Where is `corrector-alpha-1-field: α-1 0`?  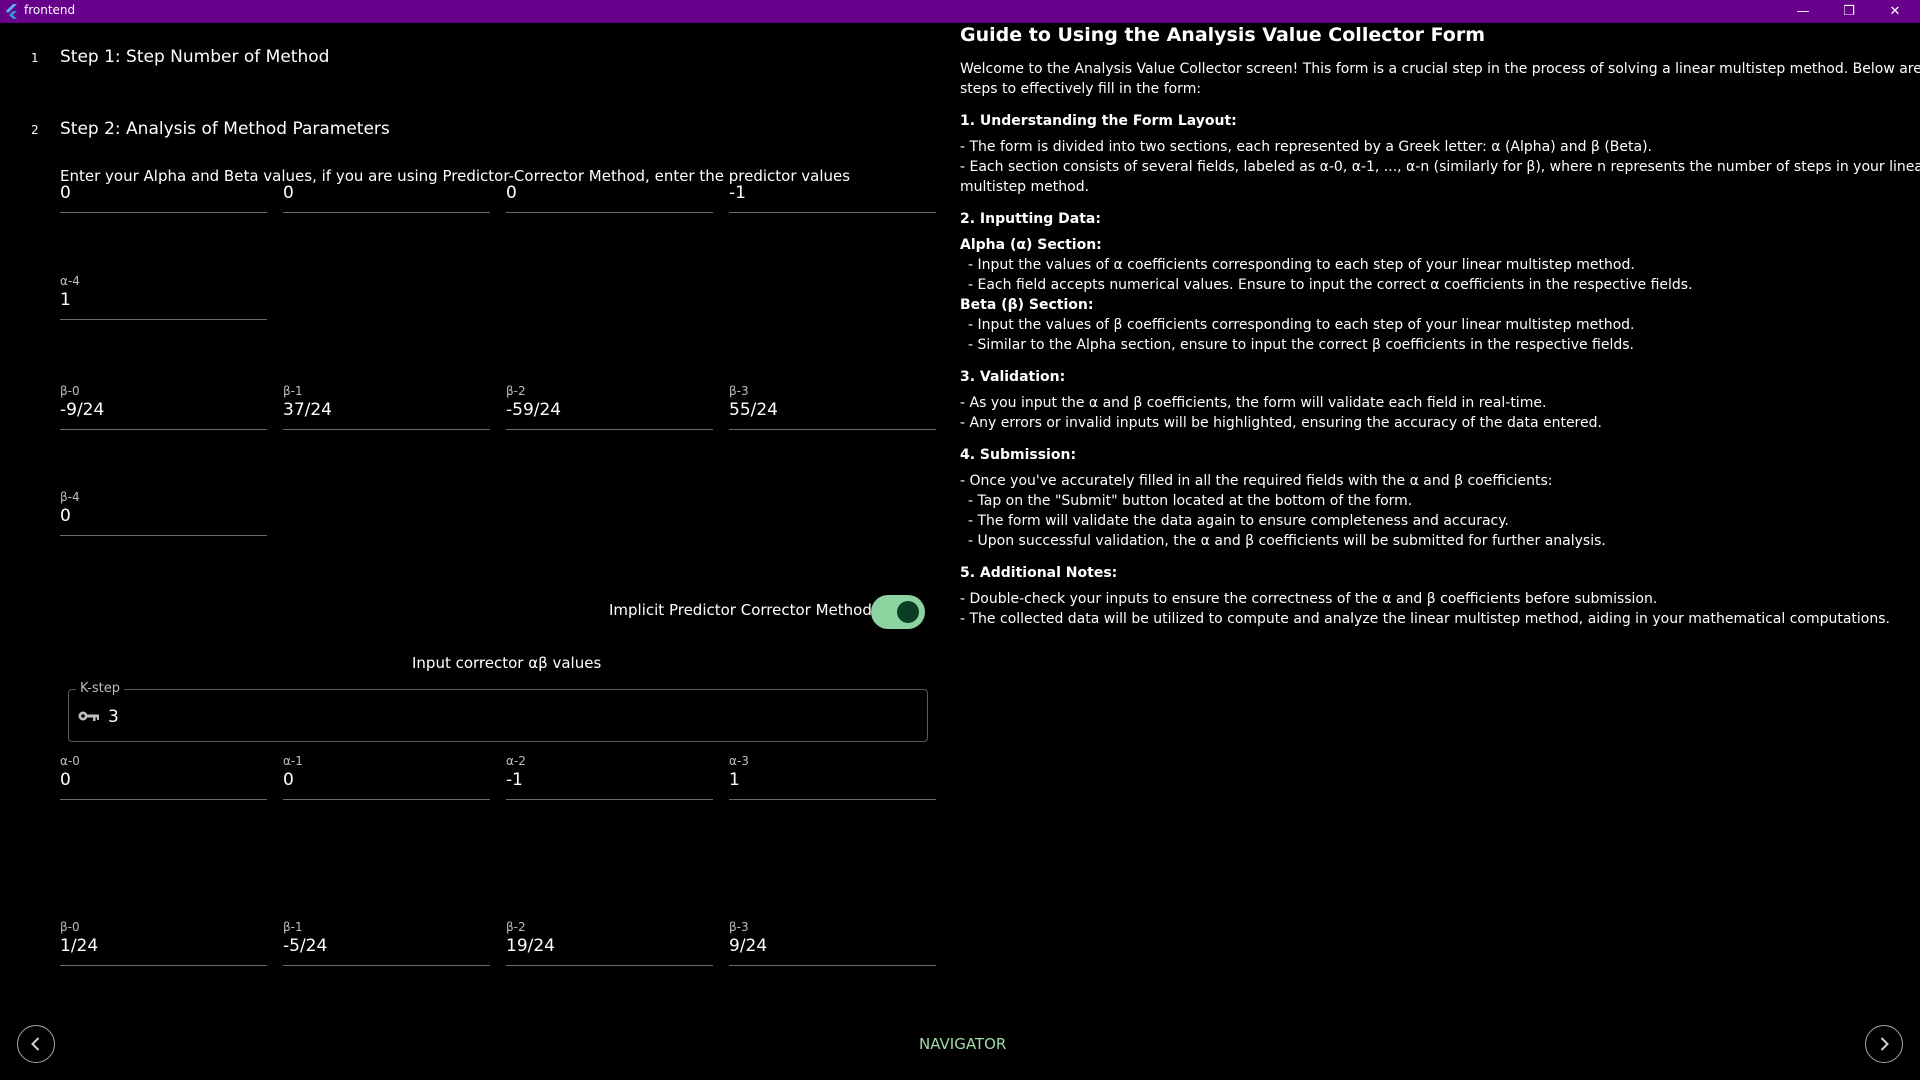
corrector-alpha-1-field: α-1 0 is located at coordinates (386, 776).